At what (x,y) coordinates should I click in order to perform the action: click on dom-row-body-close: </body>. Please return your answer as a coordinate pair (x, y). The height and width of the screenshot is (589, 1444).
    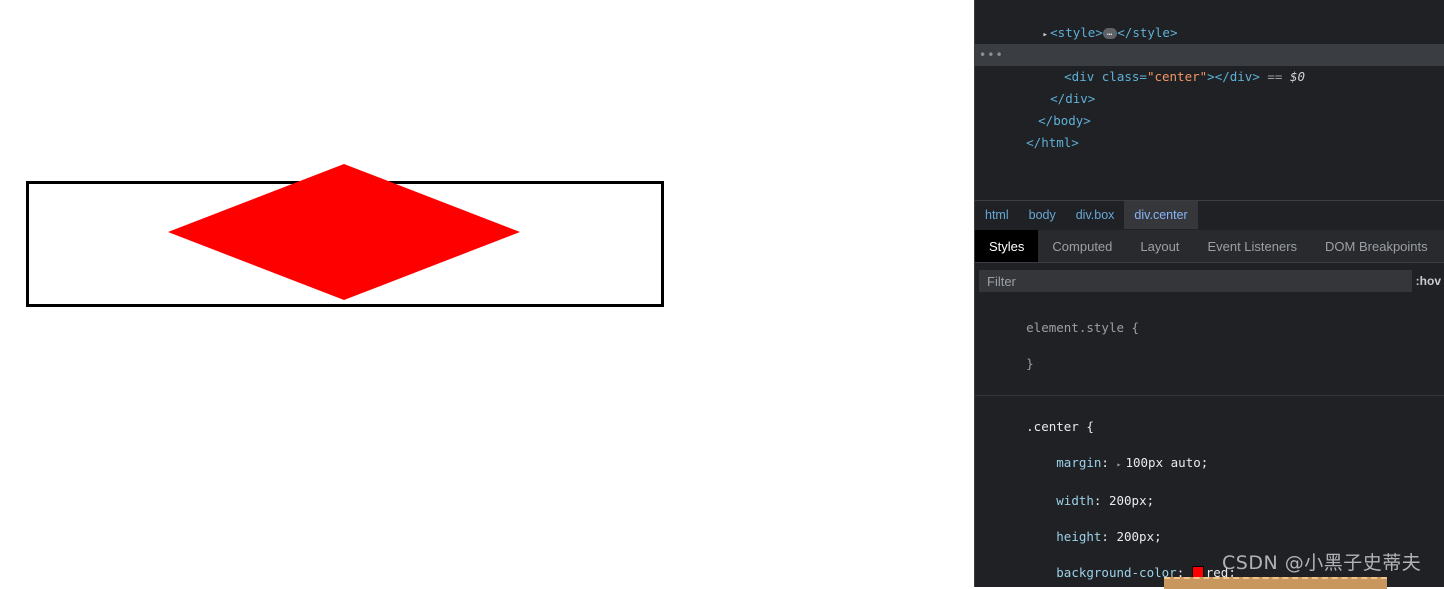
    Looking at the image, I should click on (1209, 108).